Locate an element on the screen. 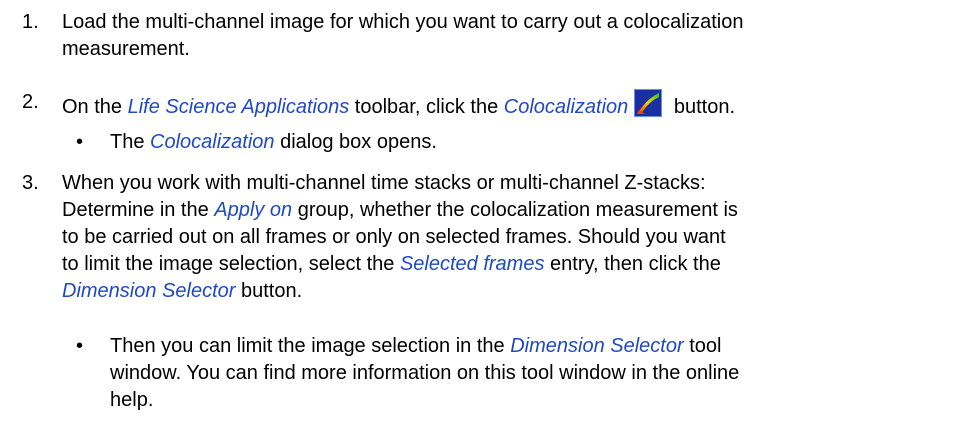 This screenshot has width=980, height=445. step-number: 2. is located at coordinates (30, 102).